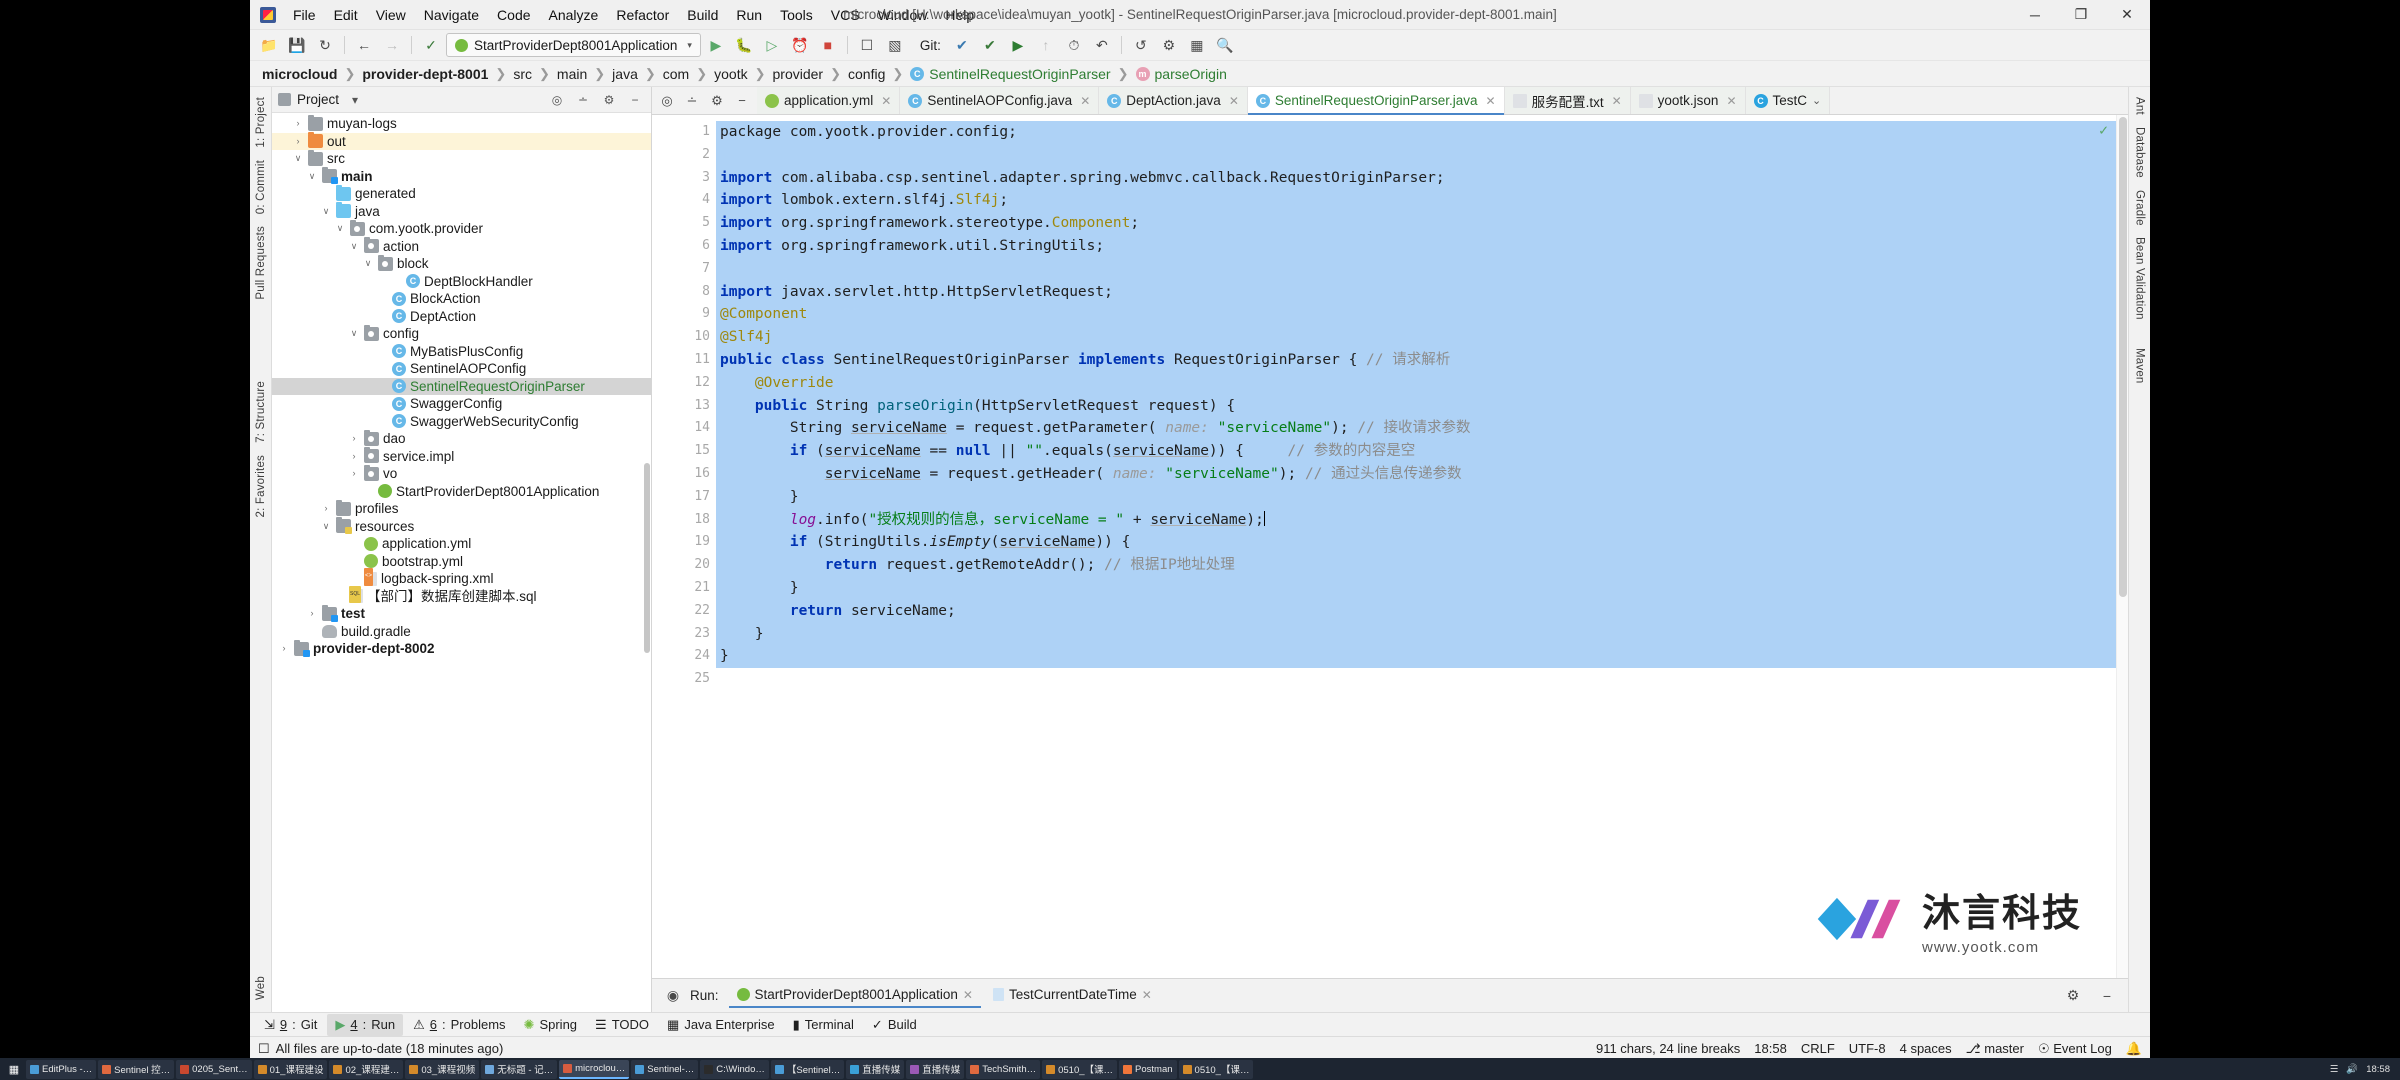 The image size is (2400, 1080). What do you see at coordinates (459, 1025) in the screenshot?
I see `tool-window-problems: ⚠ 6: Problems` at bounding box center [459, 1025].